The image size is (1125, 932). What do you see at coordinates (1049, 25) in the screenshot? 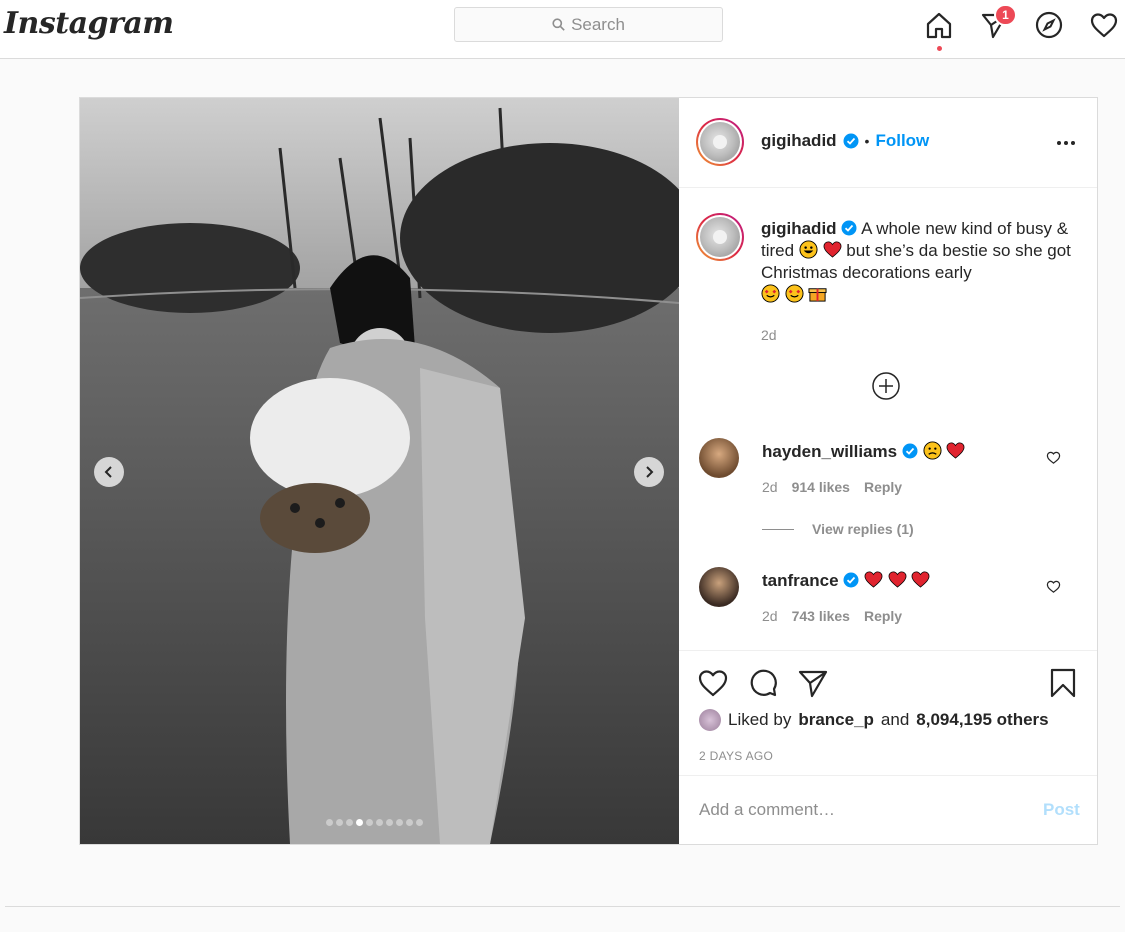
I see `explore-compass-icon` at bounding box center [1049, 25].